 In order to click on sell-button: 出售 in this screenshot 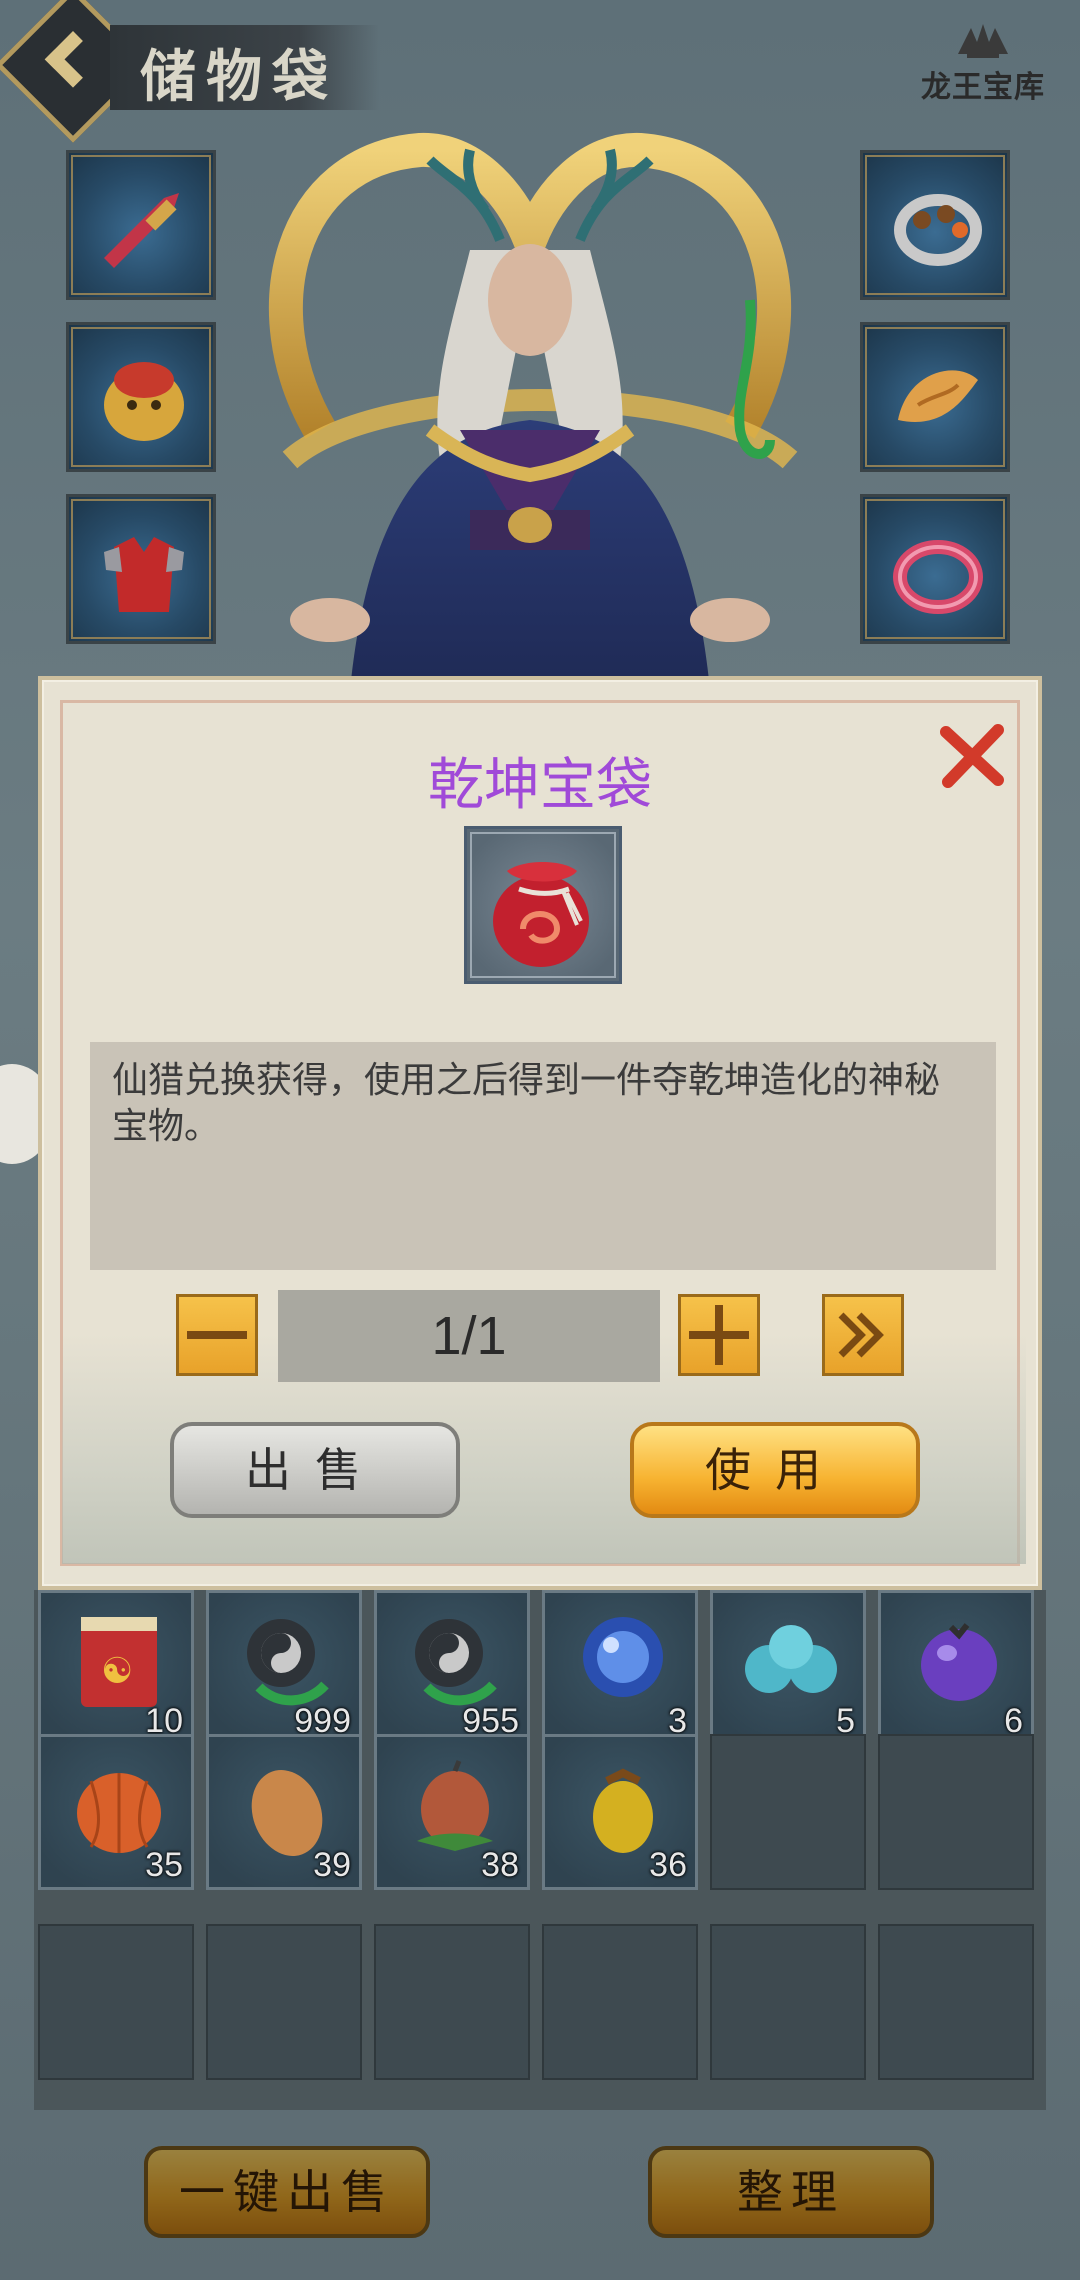, I will do `click(315, 1470)`.